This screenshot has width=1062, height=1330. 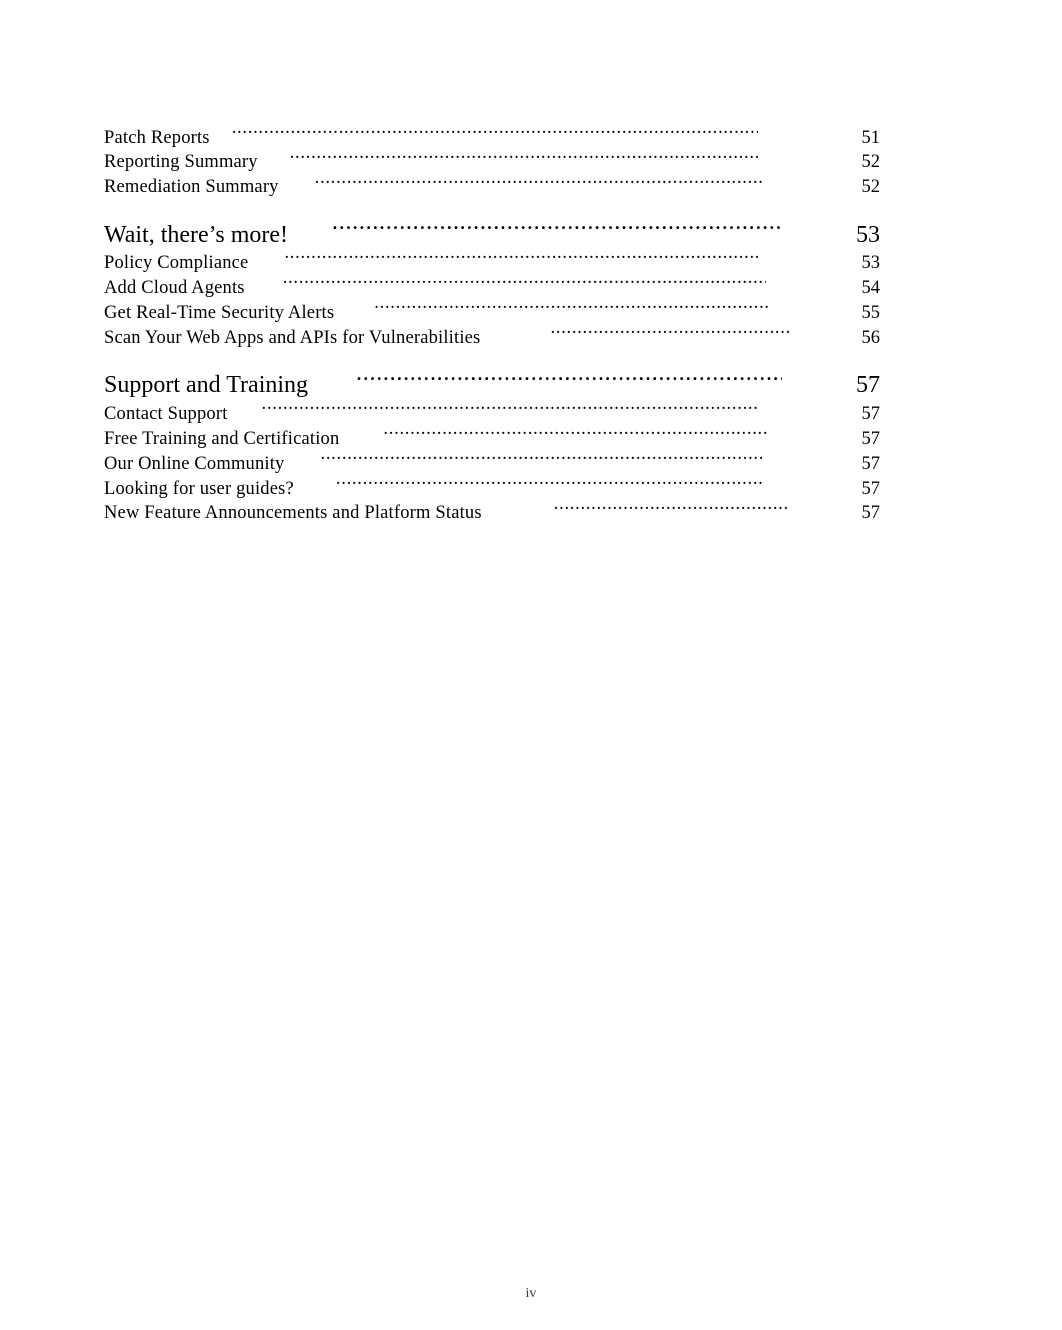 I want to click on toc-entry-title: Remediation Summary, so click(x=191, y=187).